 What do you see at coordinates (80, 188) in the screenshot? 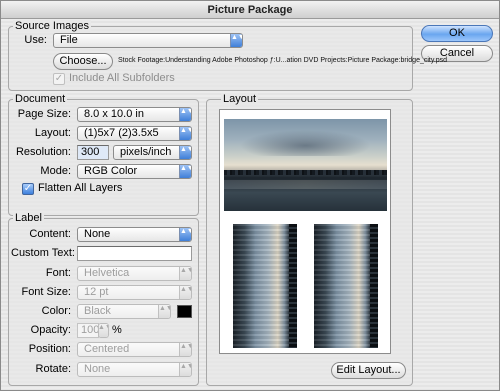
I see `flatten-layers-label: Flatten All Layers` at bounding box center [80, 188].